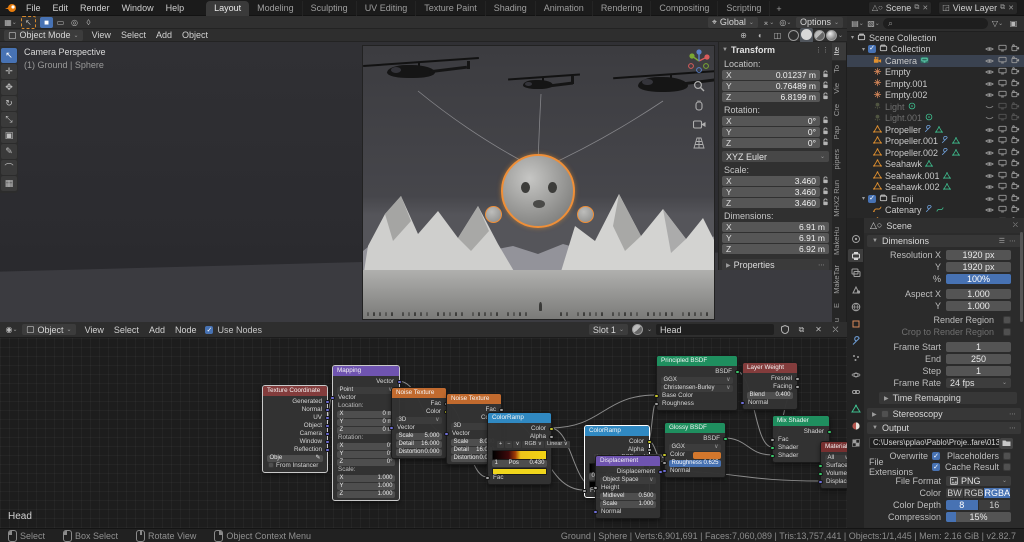 Image resolution: width=1024 pixels, height=542 pixels. I want to click on node-dropdown: 3D ∨, so click(419, 420).